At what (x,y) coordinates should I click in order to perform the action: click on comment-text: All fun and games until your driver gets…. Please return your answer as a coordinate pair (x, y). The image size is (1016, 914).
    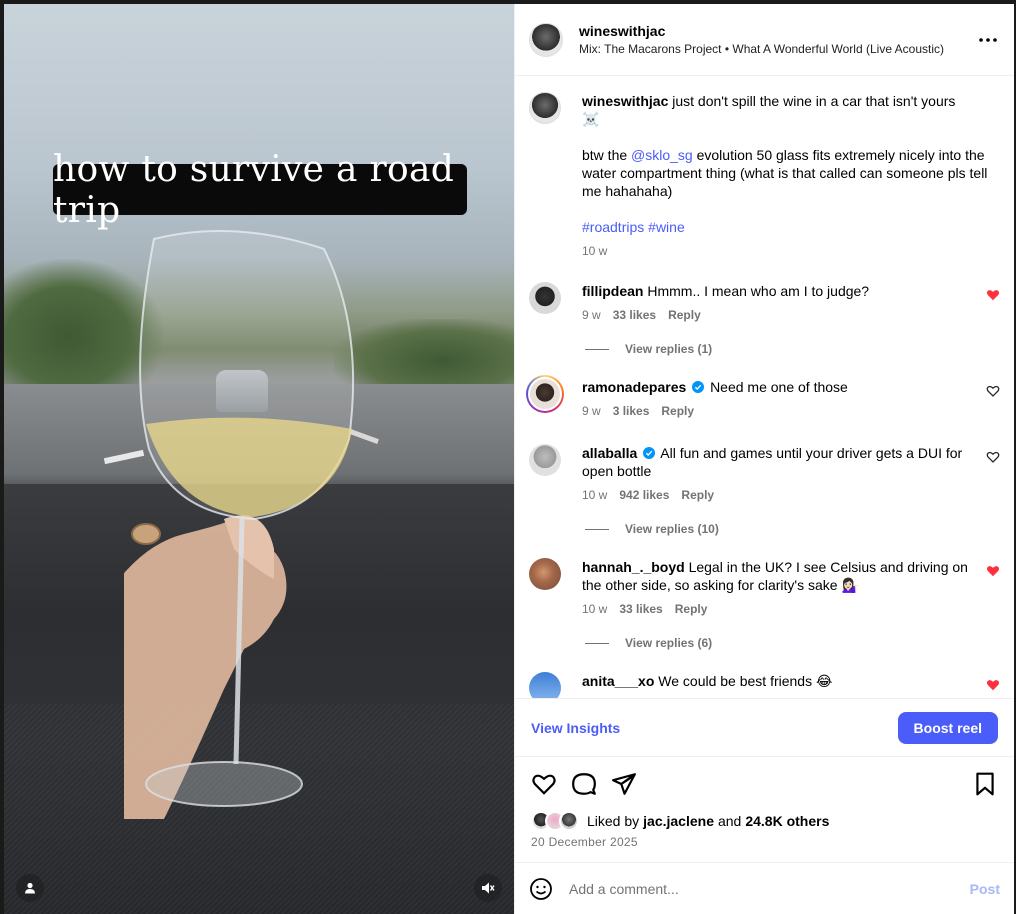
    Looking at the image, I should click on (772, 462).